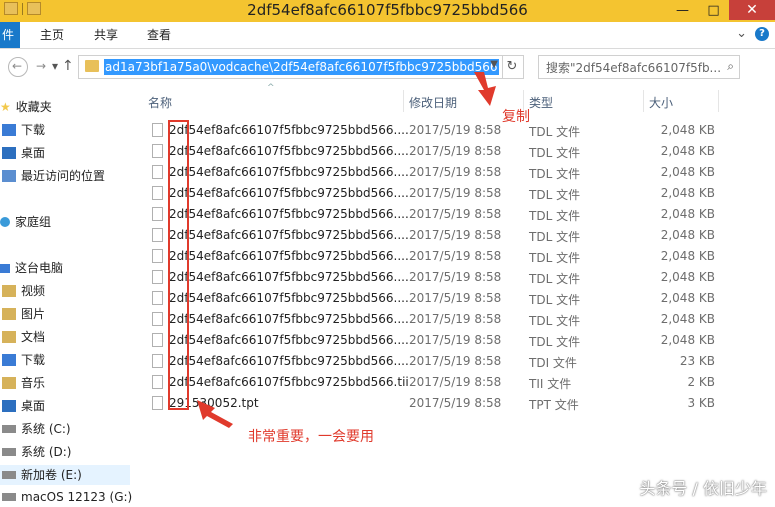 This screenshot has height=507, width=775. Describe the element at coordinates (106, 35) in the screenshot. I see `tab-share: 共享` at that location.